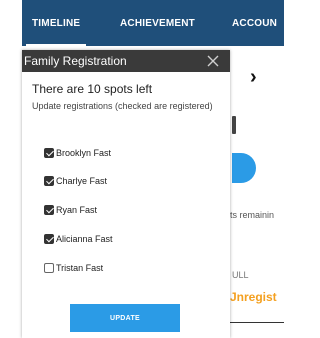  I want to click on chevron-right-icon: ›, so click(253, 77).